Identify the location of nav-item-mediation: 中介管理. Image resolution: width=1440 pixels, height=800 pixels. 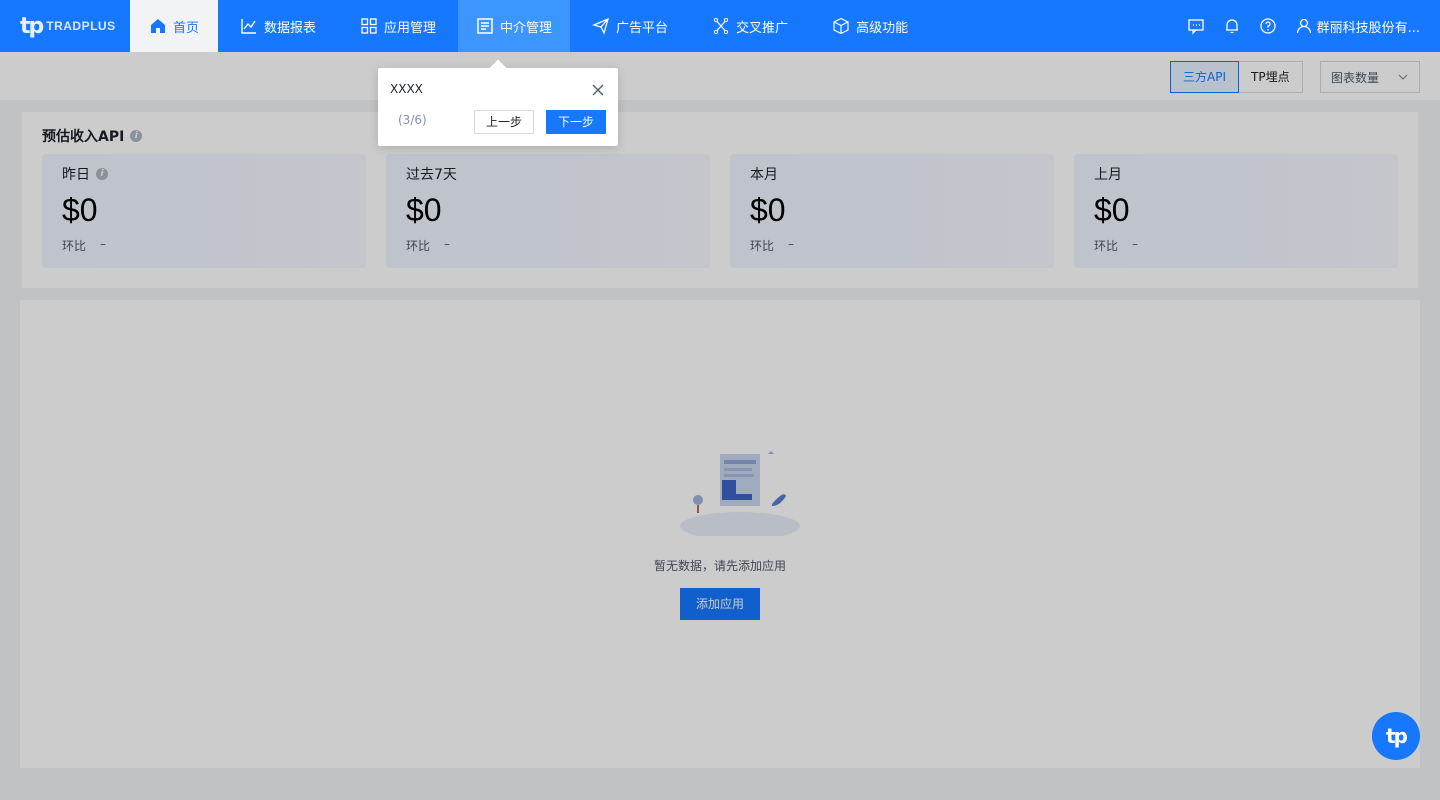
(514, 26).